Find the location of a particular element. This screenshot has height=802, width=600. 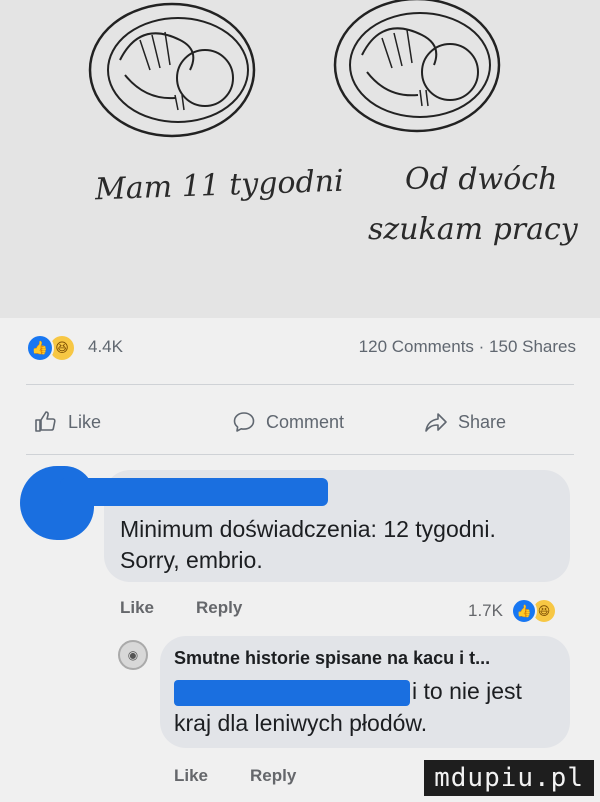

post-stats: 👍 😆 4.4K 120 Comments · 150 Shares is located at coordinates (301, 348).